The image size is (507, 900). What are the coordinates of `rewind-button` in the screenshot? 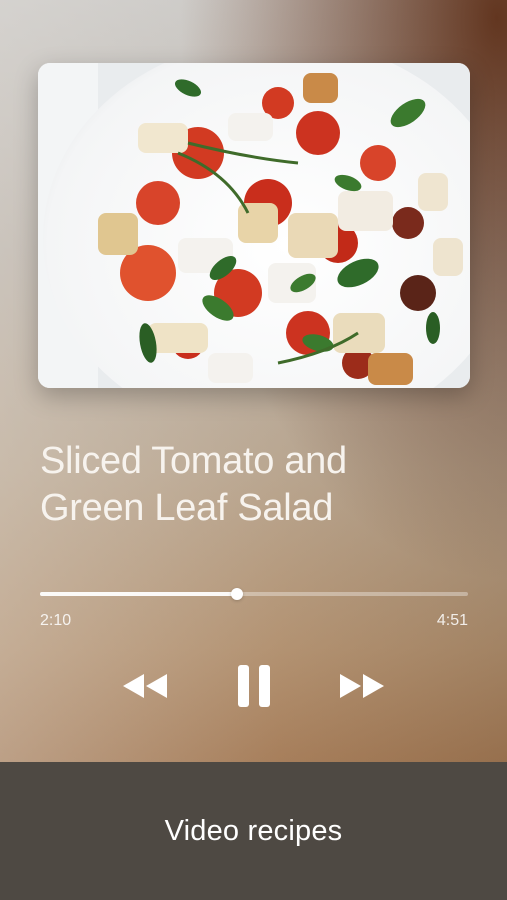 It's located at (145, 686).